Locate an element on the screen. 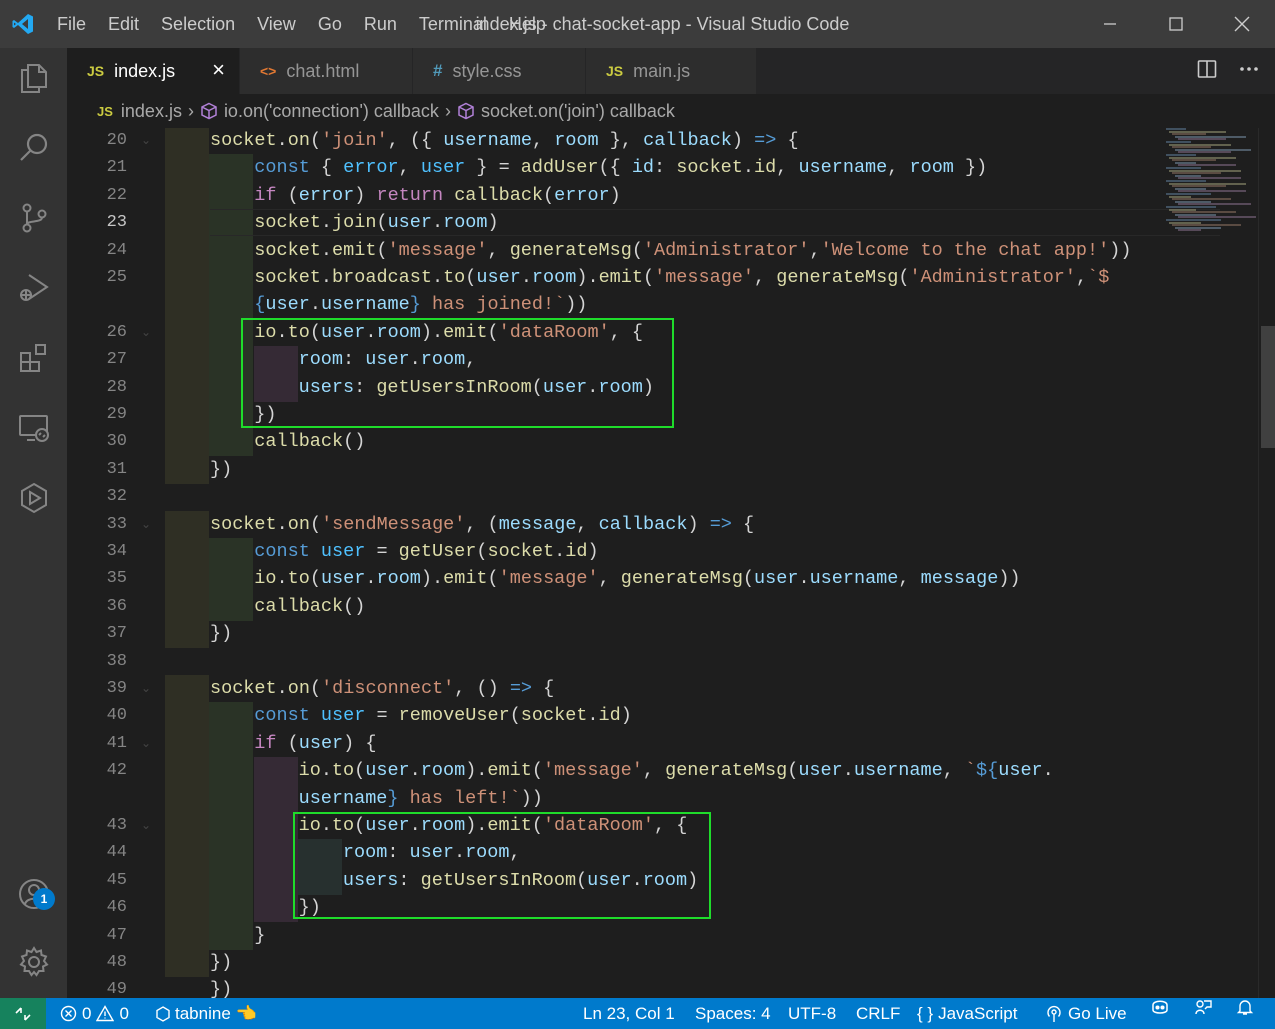 This screenshot has height=1029, width=1275. explorer-icon is located at coordinates (33, 78).